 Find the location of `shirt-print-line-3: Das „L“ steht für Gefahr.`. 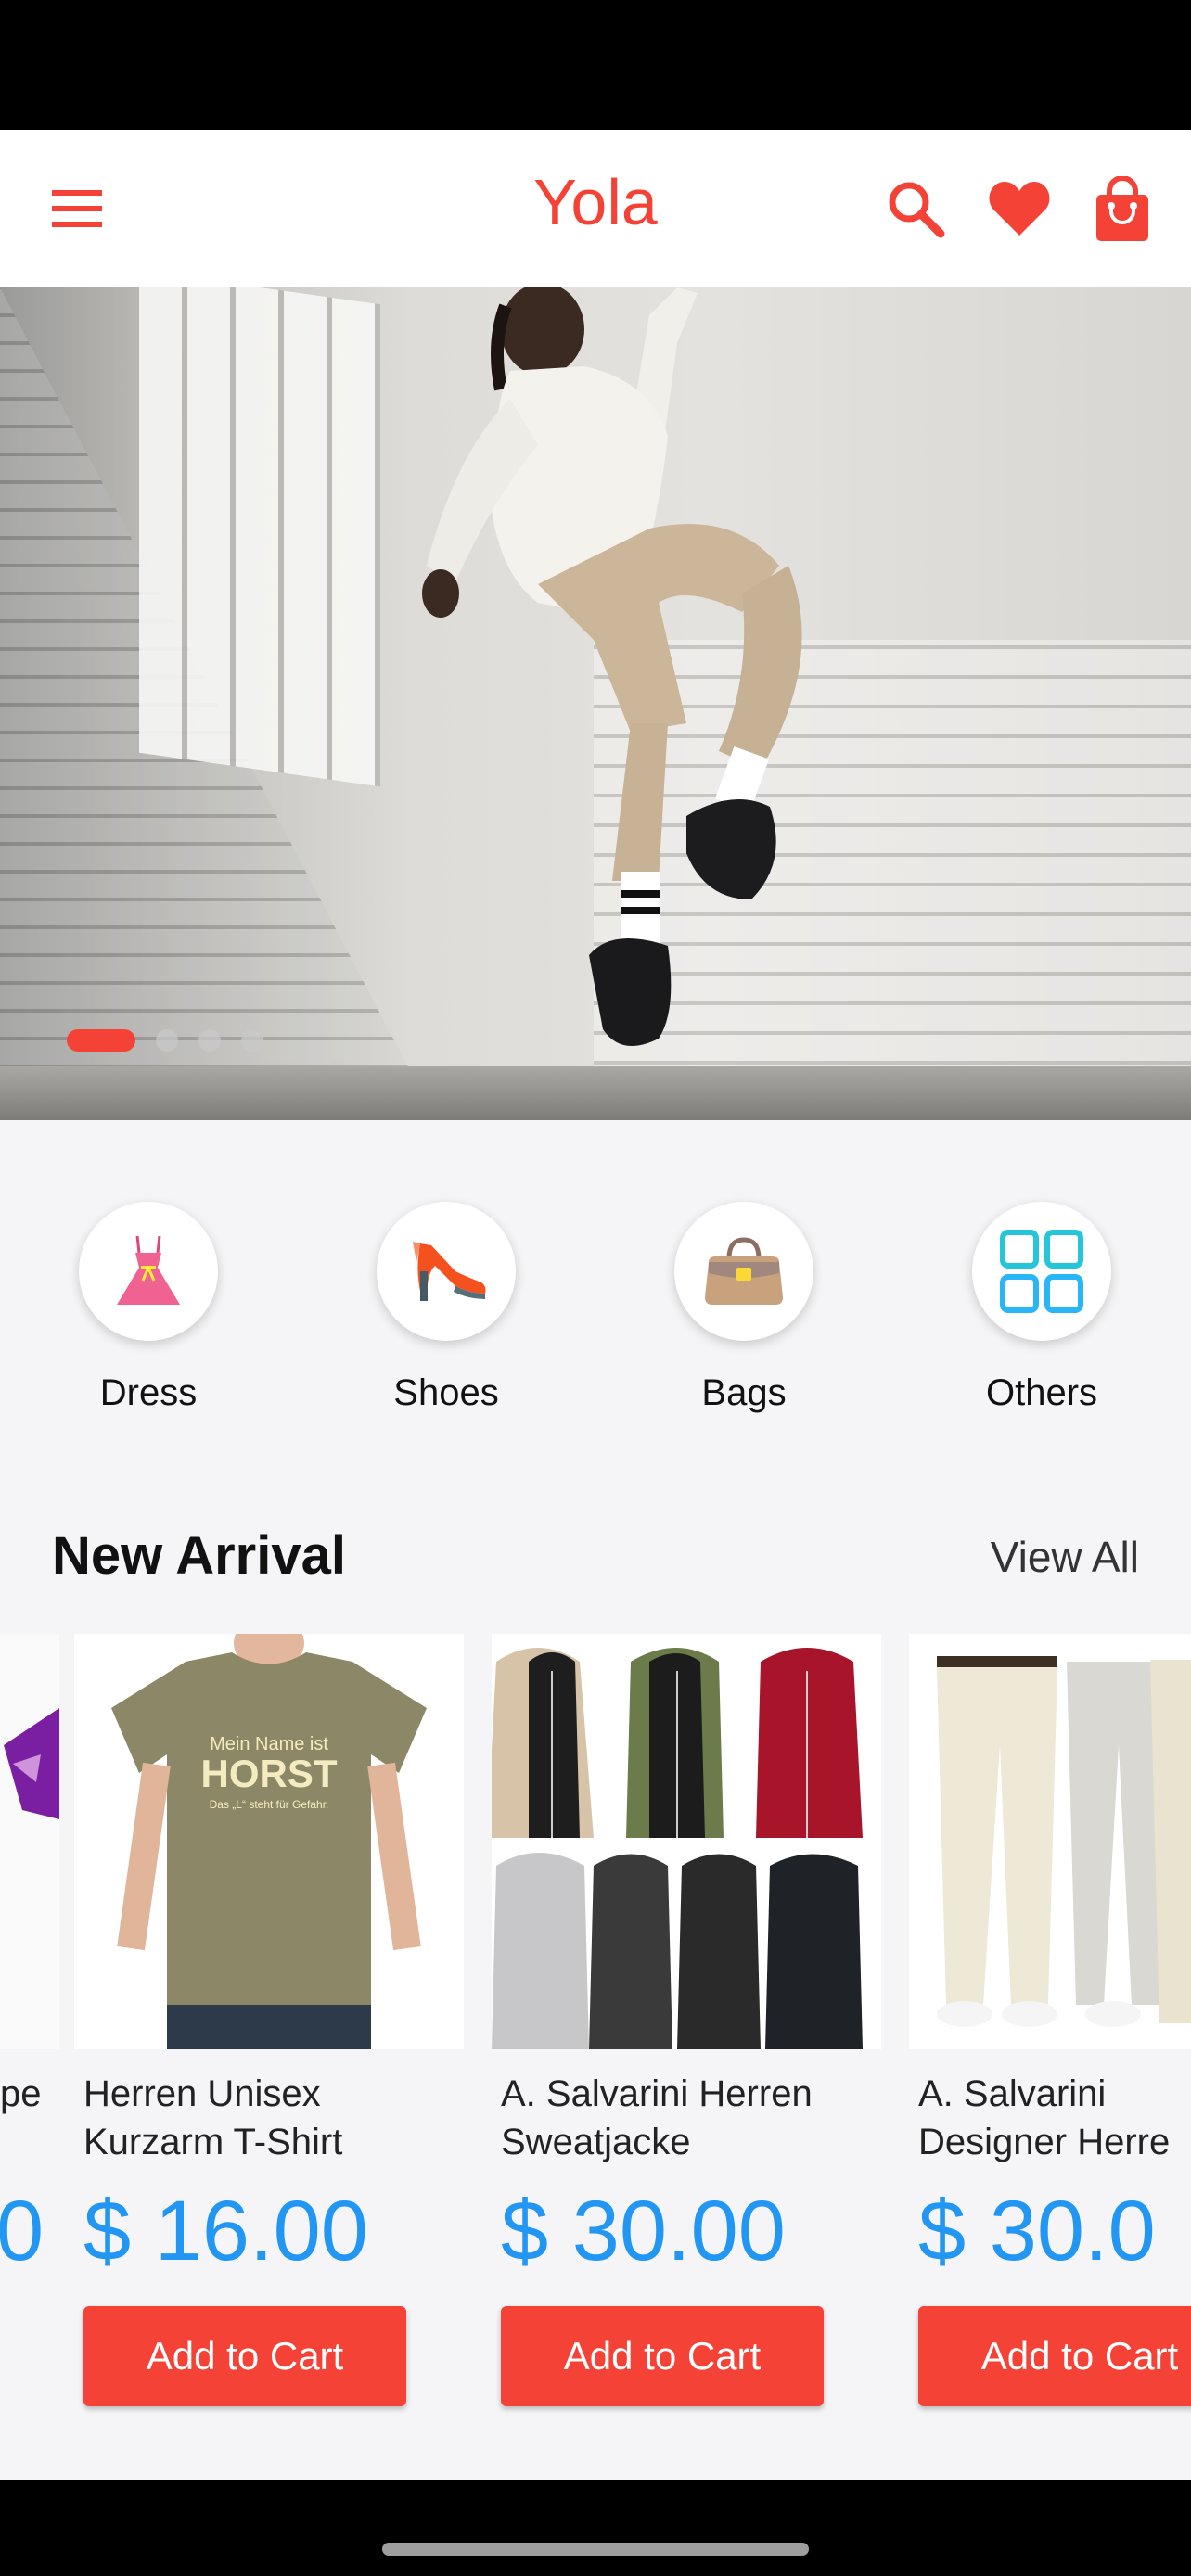

shirt-print-line-3: Das „L“ steht für Gefahr. is located at coordinates (270, 1805).